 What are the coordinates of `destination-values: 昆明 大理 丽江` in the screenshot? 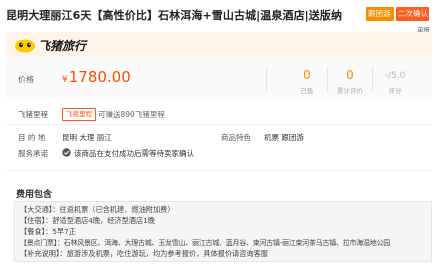 It's located at (87, 137).